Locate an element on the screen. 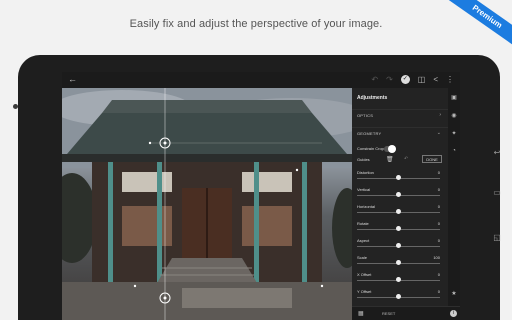 The width and height of the screenshot is (512, 320). slider-label: Vertical is located at coordinates (364, 189).